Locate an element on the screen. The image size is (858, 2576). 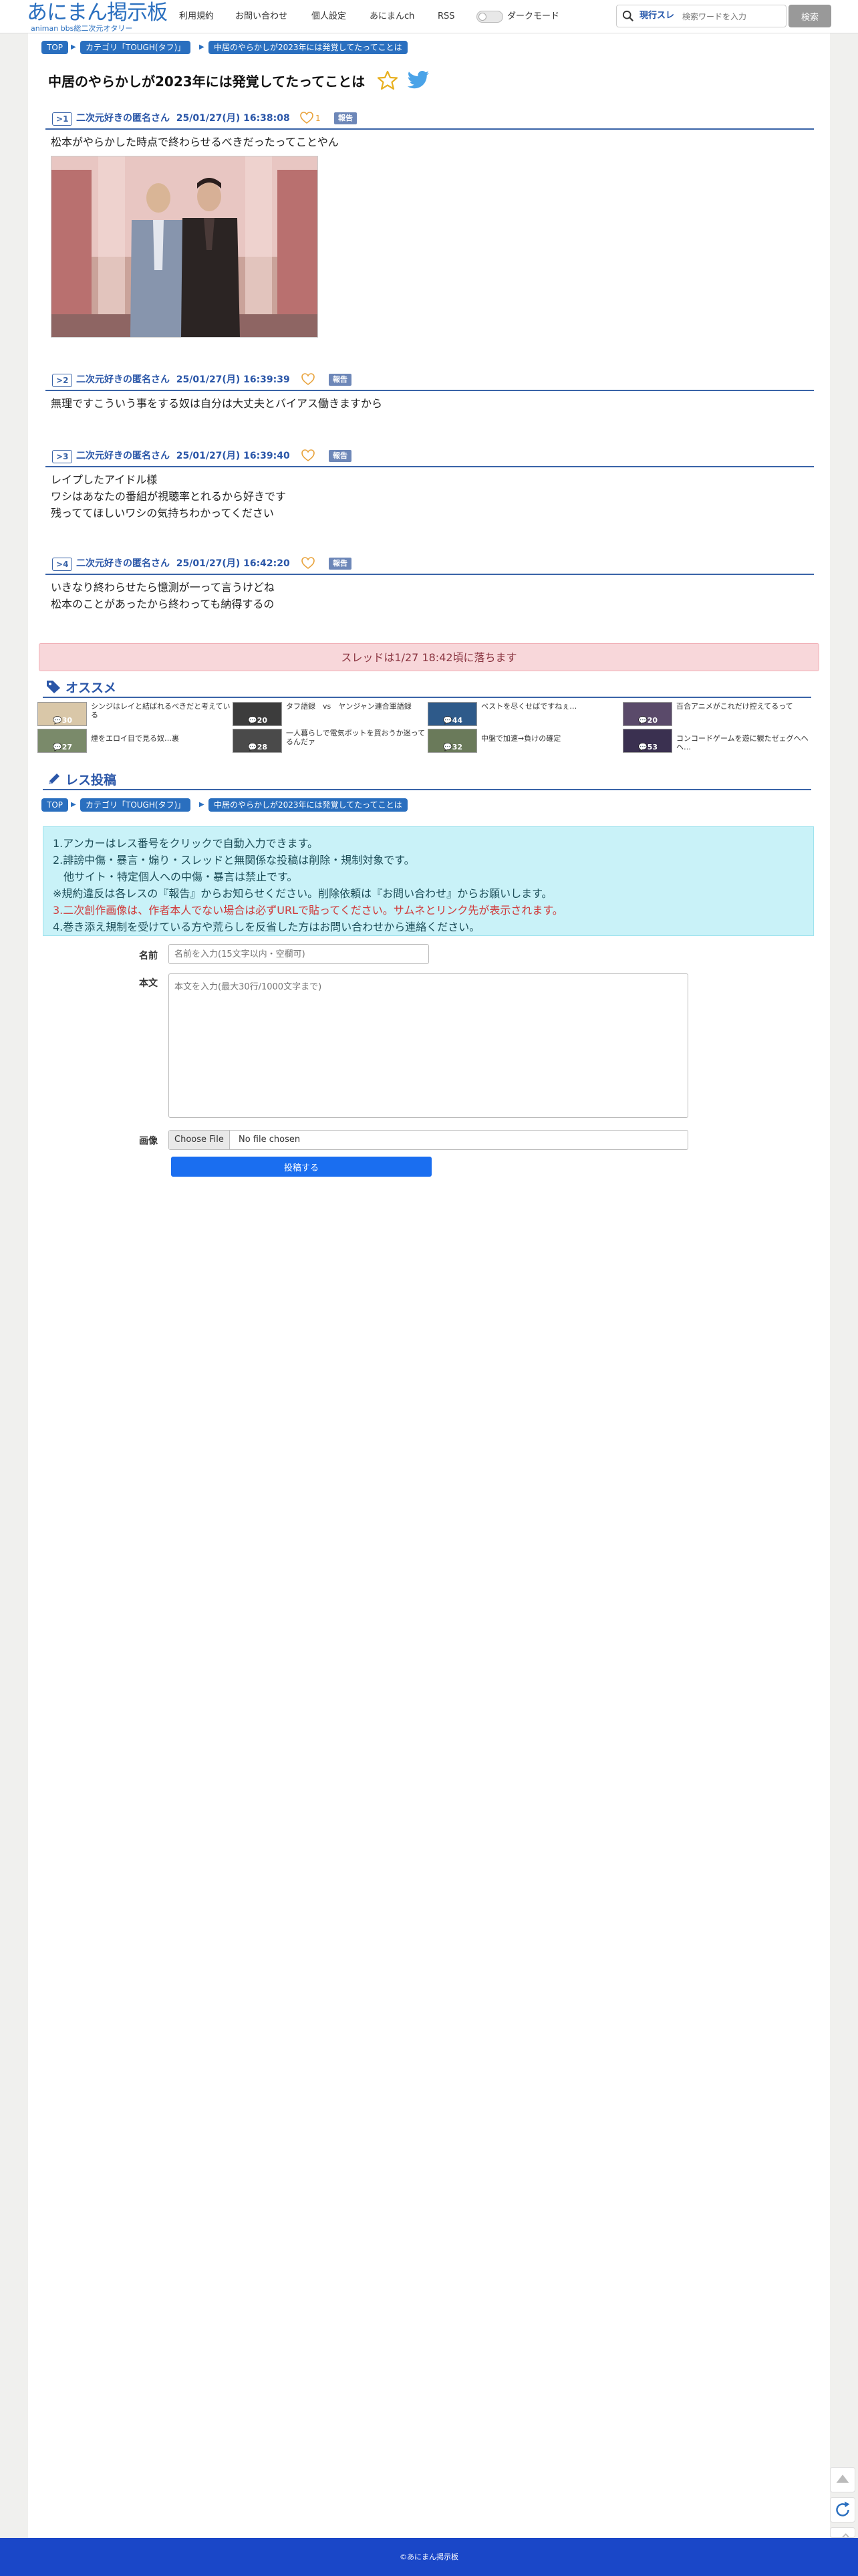
twitter-share-icon is located at coordinates (418, 80).